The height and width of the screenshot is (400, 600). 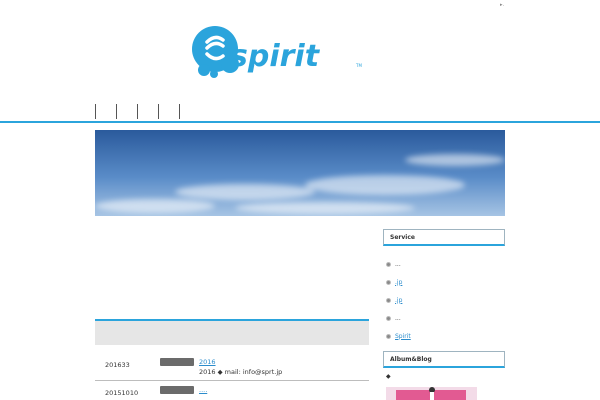 What do you see at coordinates (431, 393) in the screenshot?
I see `album-thumbnail` at bounding box center [431, 393].